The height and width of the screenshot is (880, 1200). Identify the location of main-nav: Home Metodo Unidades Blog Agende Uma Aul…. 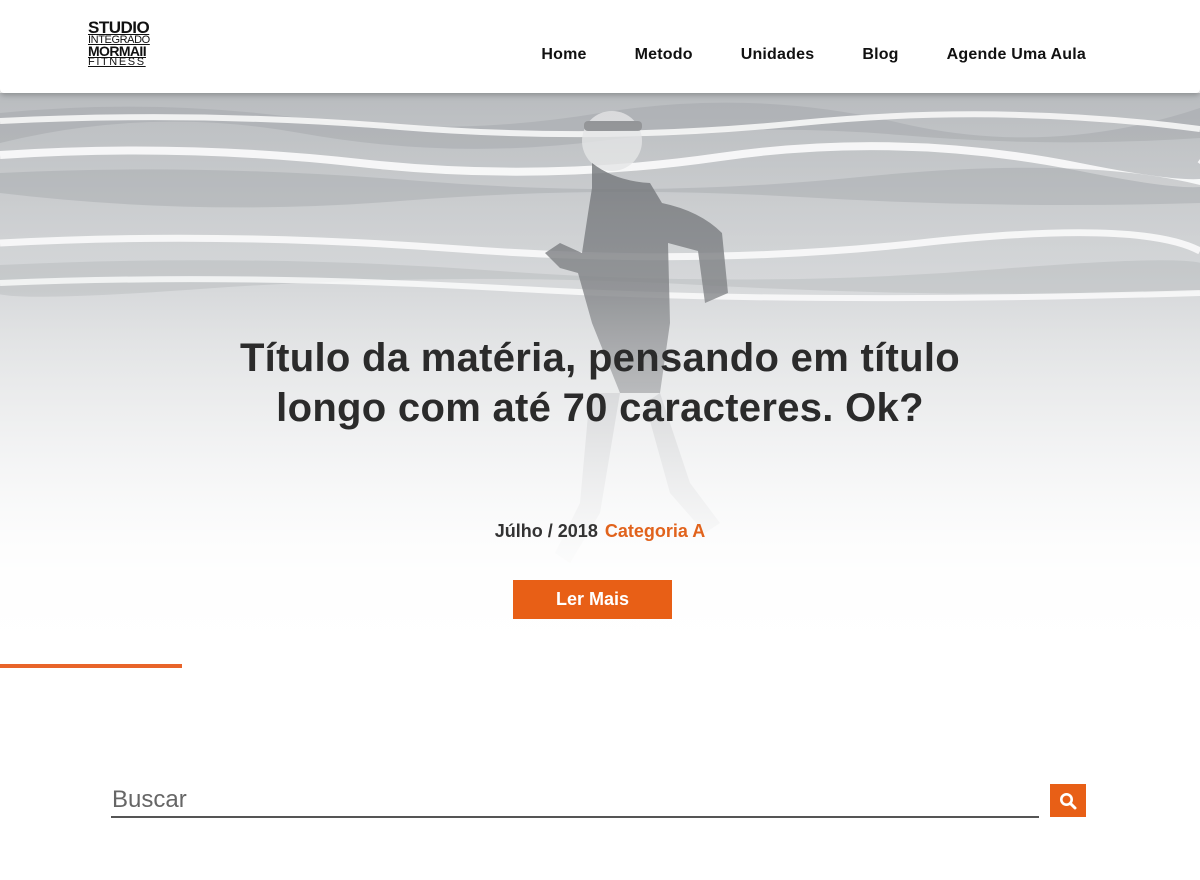
(813, 55).